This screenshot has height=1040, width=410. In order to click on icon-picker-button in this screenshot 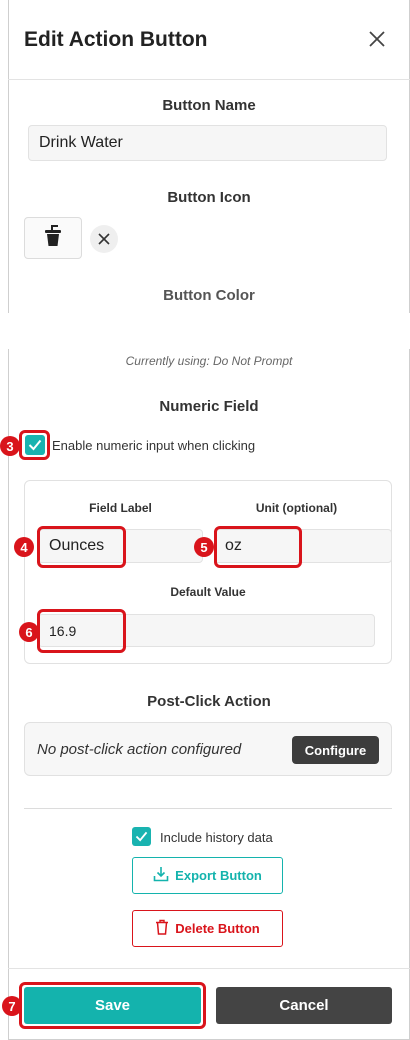, I will do `click(53, 238)`.